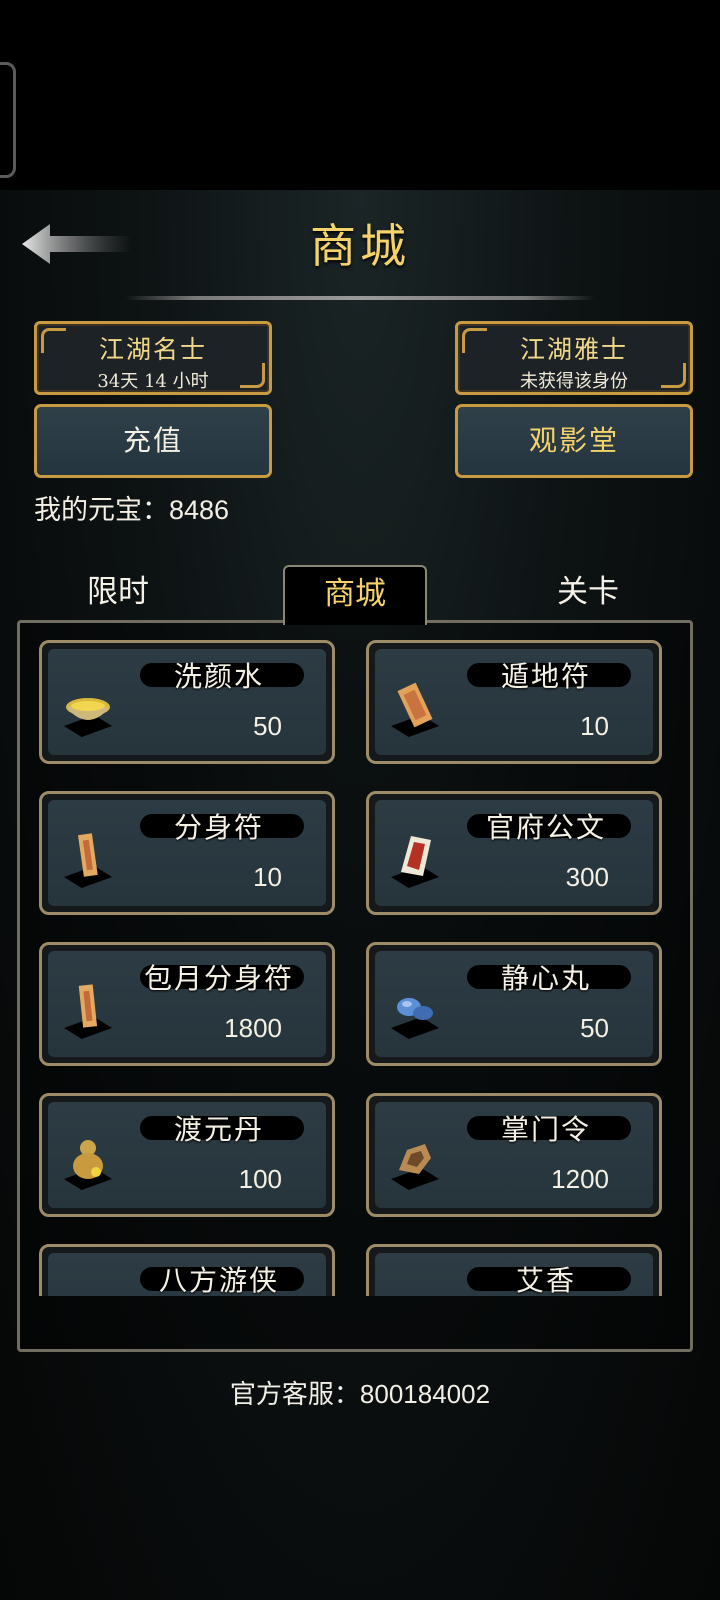 Image resolution: width=720 pixels, height=1600 pixels. What do you see at coordinates (88, 1159) in the screenshot?
I see `gourd-icon` at bounding box center [88, 1159].